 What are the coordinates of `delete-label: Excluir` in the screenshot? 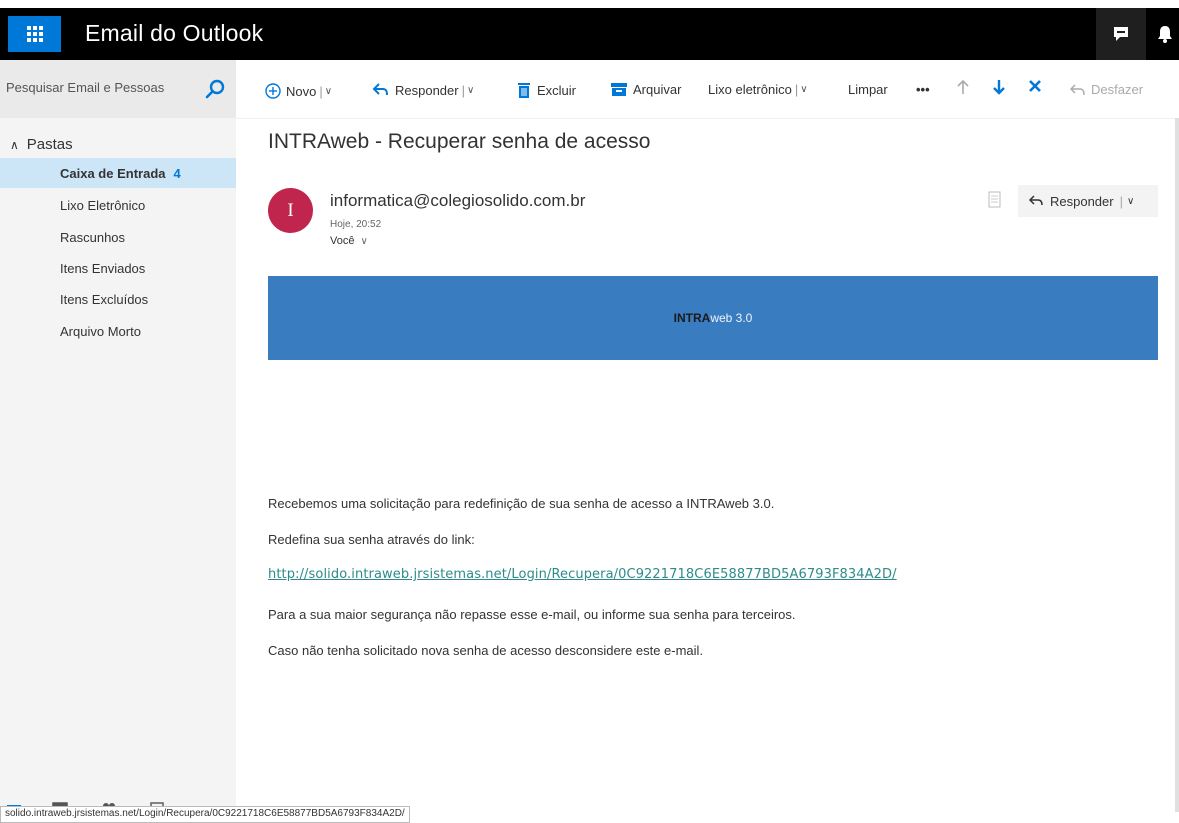 It's located at (557, 90).